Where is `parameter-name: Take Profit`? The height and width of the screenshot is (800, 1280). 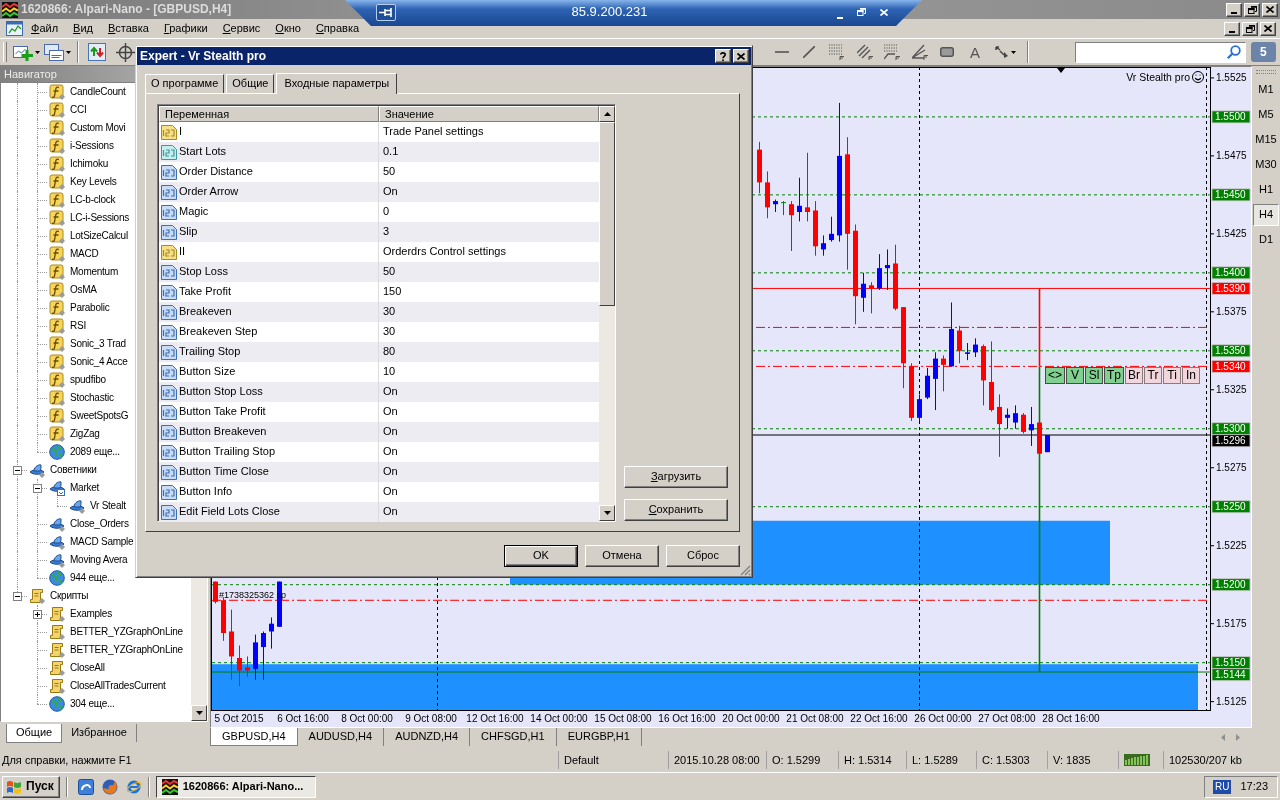
parameter-name: Take Profit is located at coordinates (205, 292).